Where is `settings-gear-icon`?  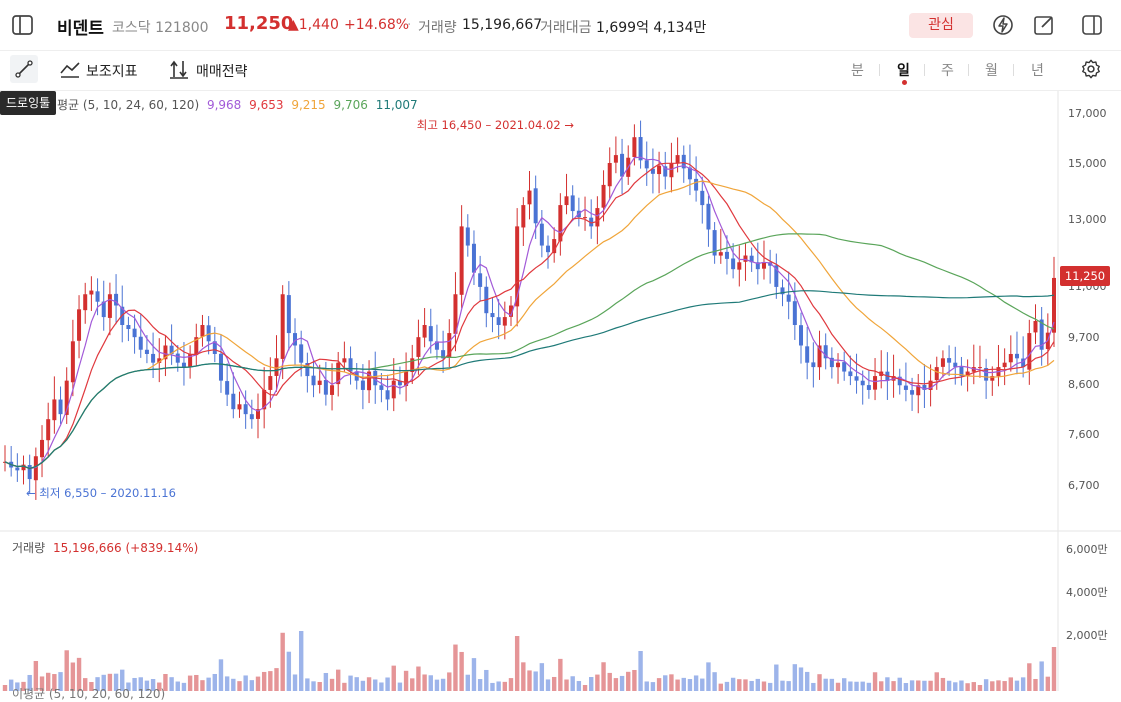
settings-gear-icon is located at coordinates (1091, 69).